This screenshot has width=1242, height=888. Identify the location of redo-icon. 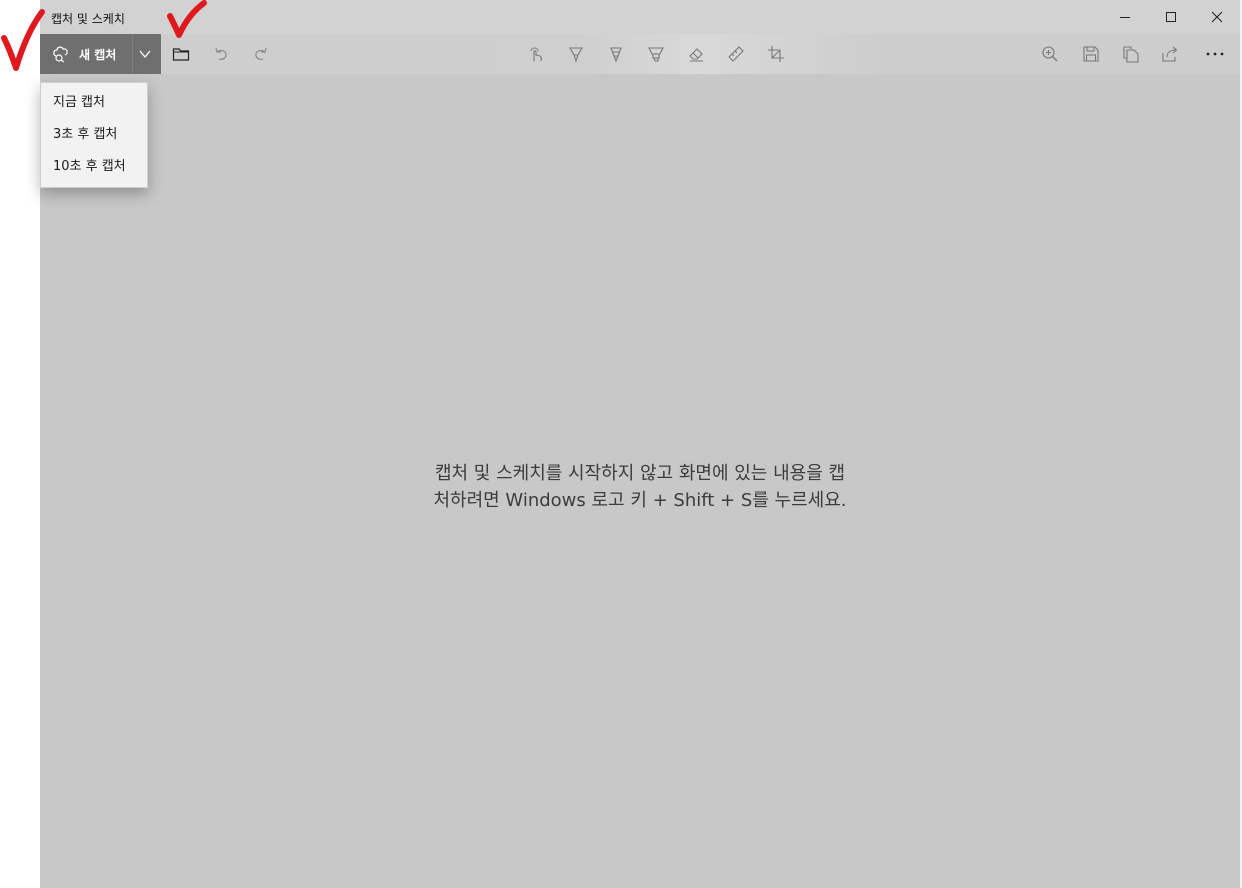
(261, 53).